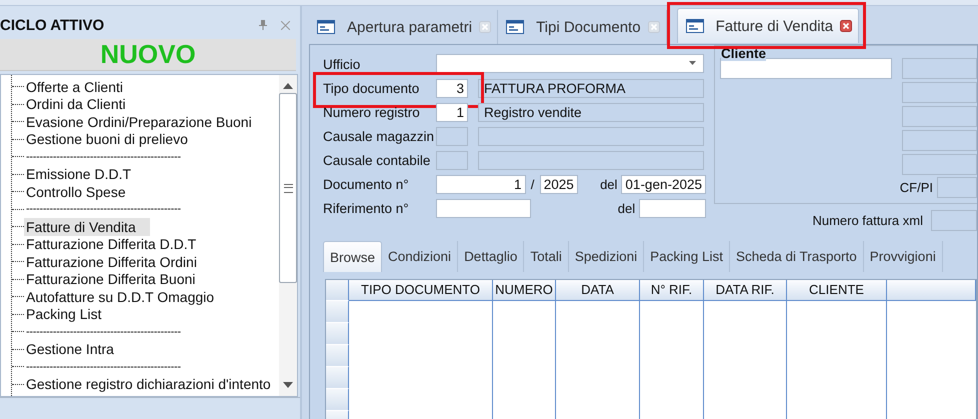 This screenshot has width=978, height=419. What do you see at coordinates (366, 208) in the screenshot?
I see `field-label: Riferimento n°` at bounding box center [366, 208].